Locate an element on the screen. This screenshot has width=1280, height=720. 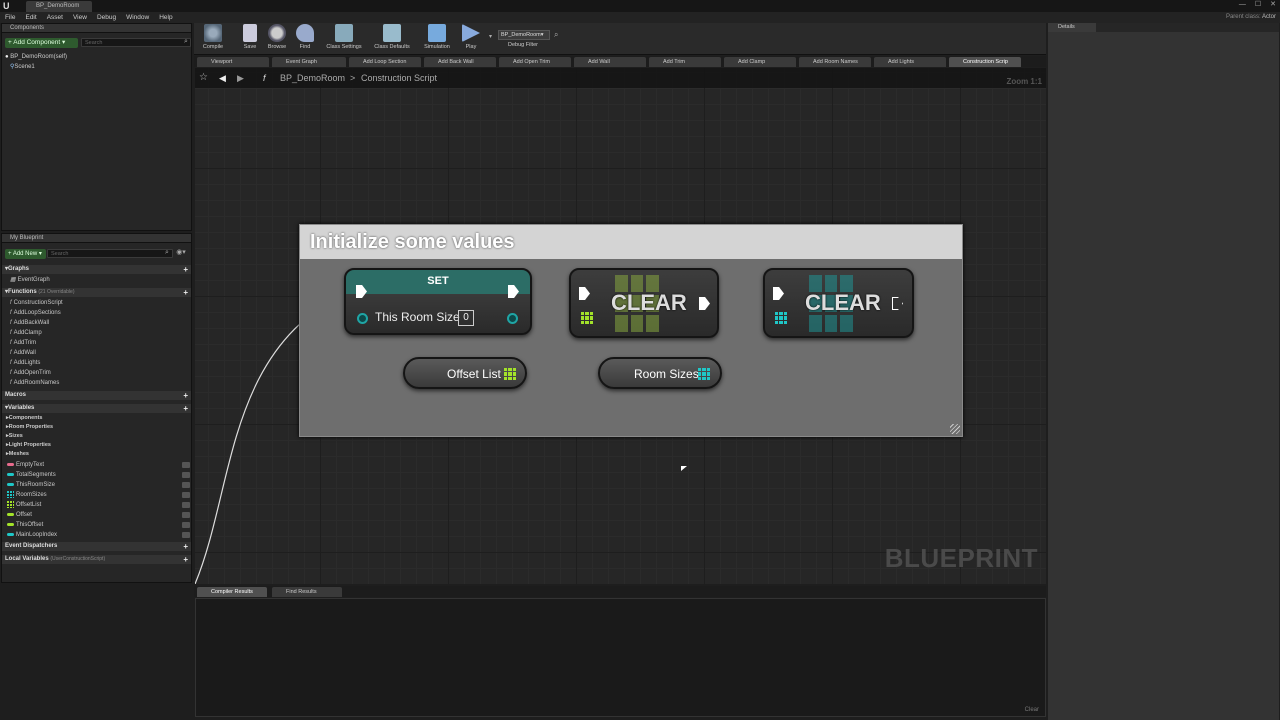
set-input-pin is located at coordinates (362, 318).